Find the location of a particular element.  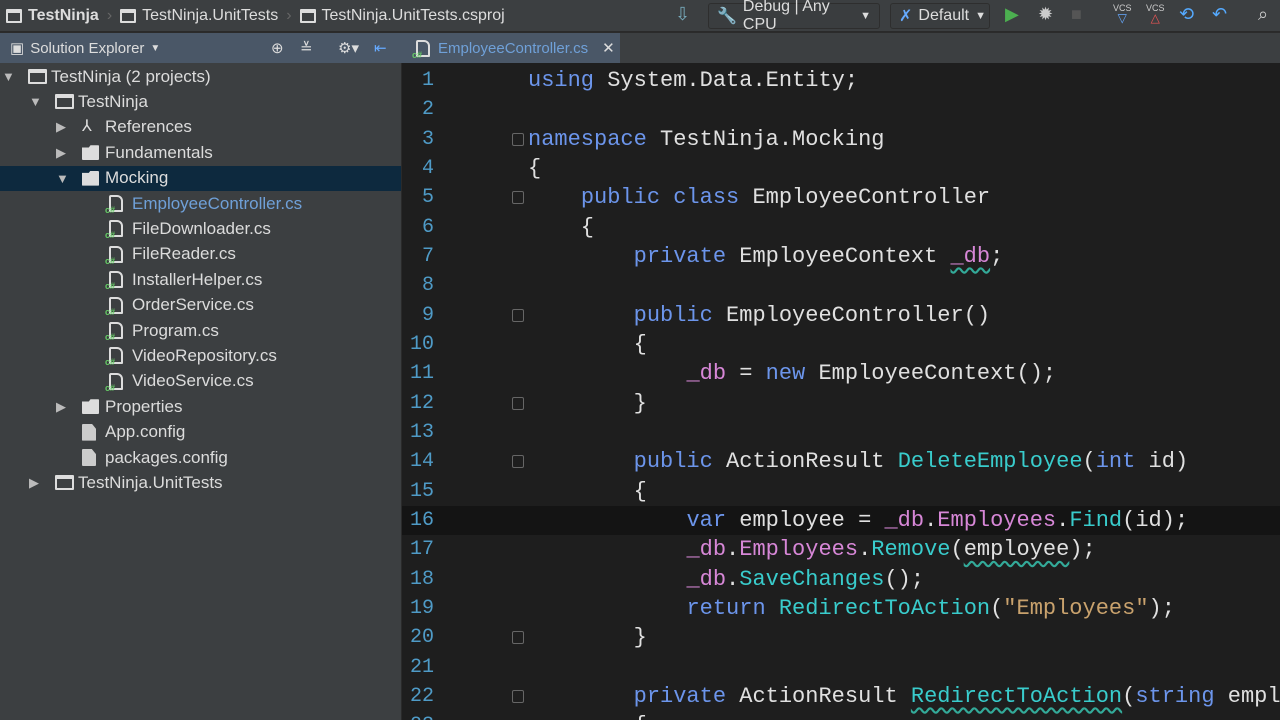

configuration-dropdown: 🔧 Debug | Any CPU ▼ is located at coordinates (794, 16).